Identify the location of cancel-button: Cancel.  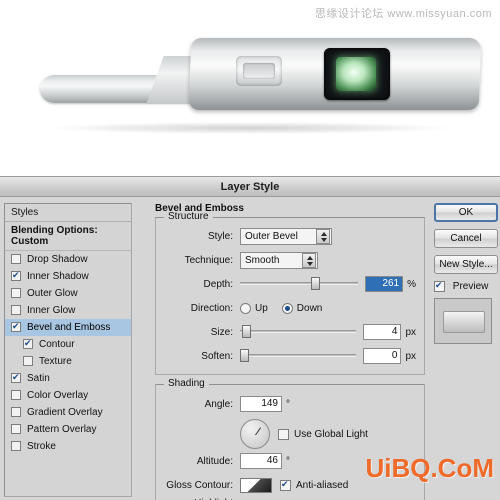
(466, 238).